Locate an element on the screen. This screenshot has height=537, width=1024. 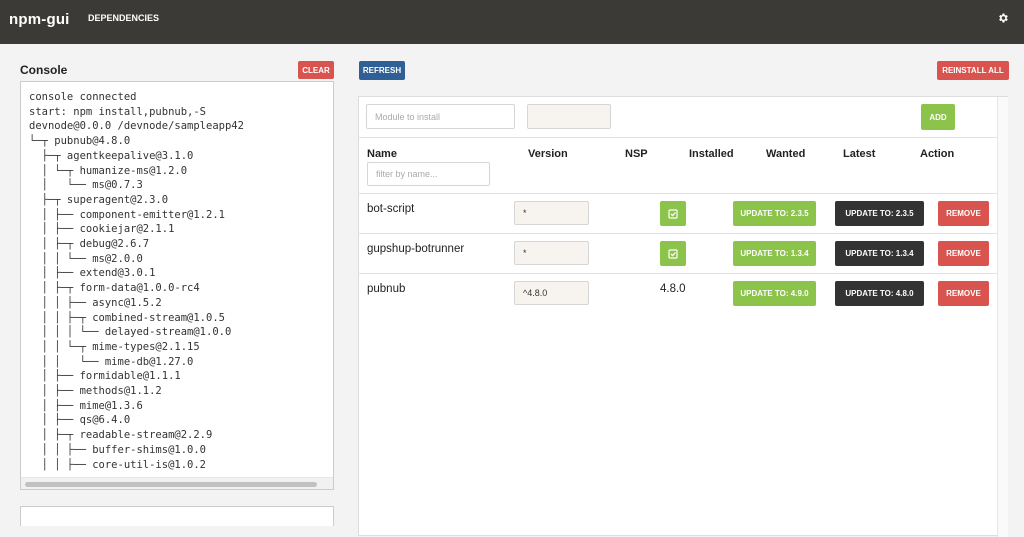
console-line: │ │ └── mime-db@1.27.0 is located at coordinates (111, 361).